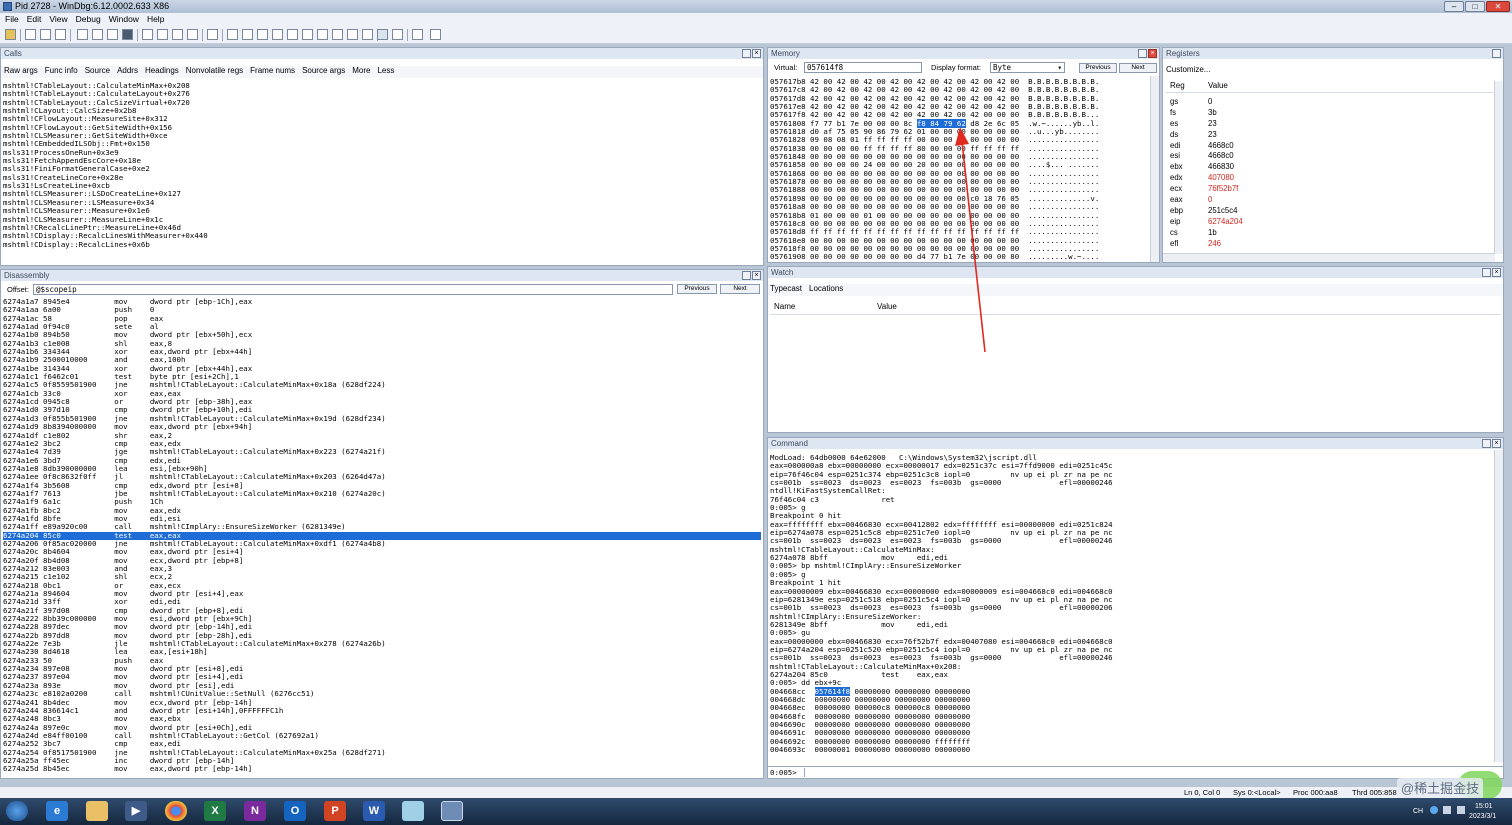 This screenshot has width=1512, height=825. I want to click on onenote-icon: N, so click(255, 811).